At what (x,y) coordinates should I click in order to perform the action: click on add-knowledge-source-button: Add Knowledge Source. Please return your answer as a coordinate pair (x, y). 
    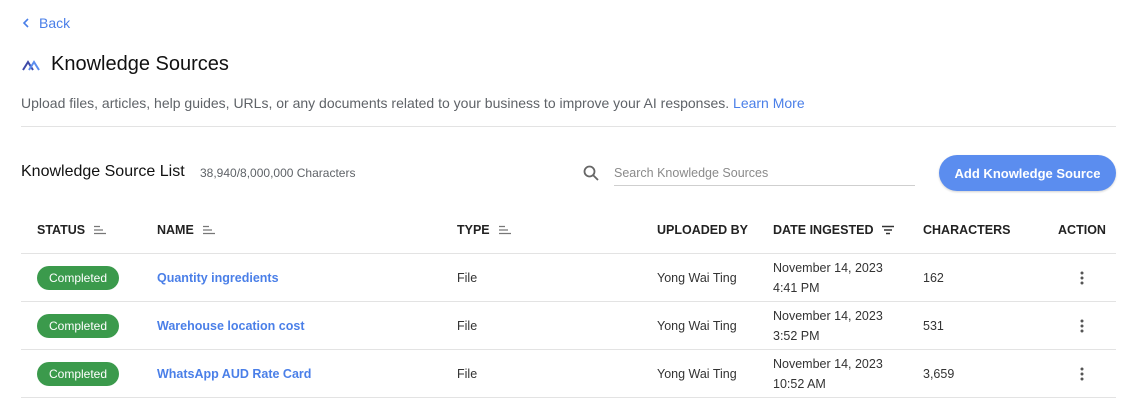
    Looking at the image, I should click on (1027, 173).